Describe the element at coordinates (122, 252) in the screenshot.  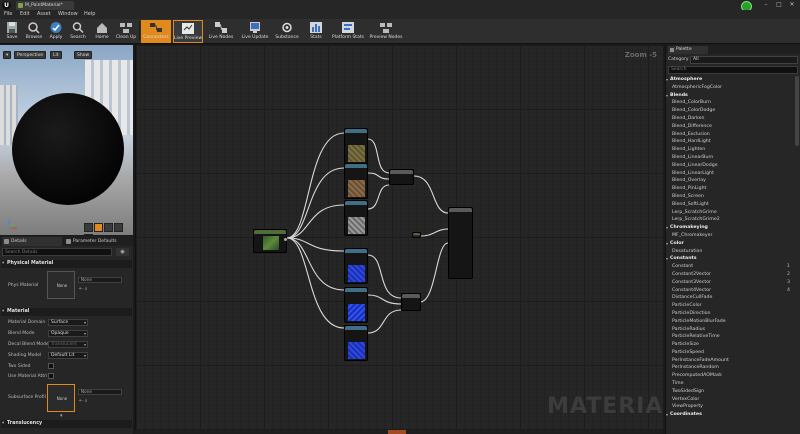
I see `visibility-eye-icon: ◉` at that location.